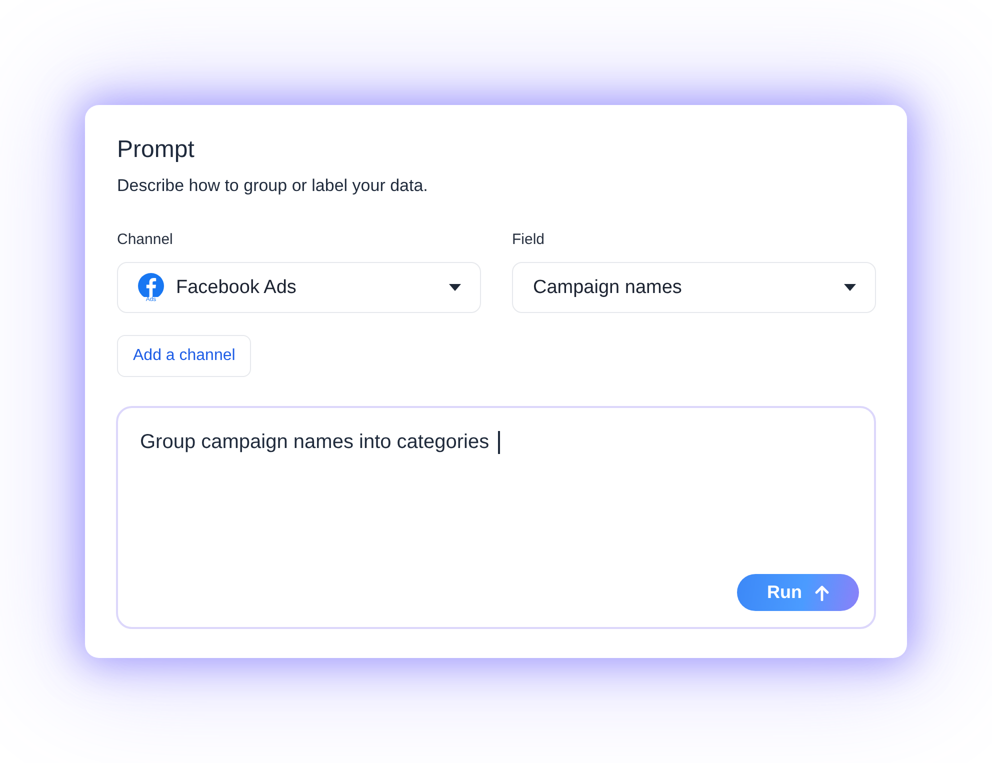  I want to click on card-description: Describe how to group or label your data., so click(272, 186).